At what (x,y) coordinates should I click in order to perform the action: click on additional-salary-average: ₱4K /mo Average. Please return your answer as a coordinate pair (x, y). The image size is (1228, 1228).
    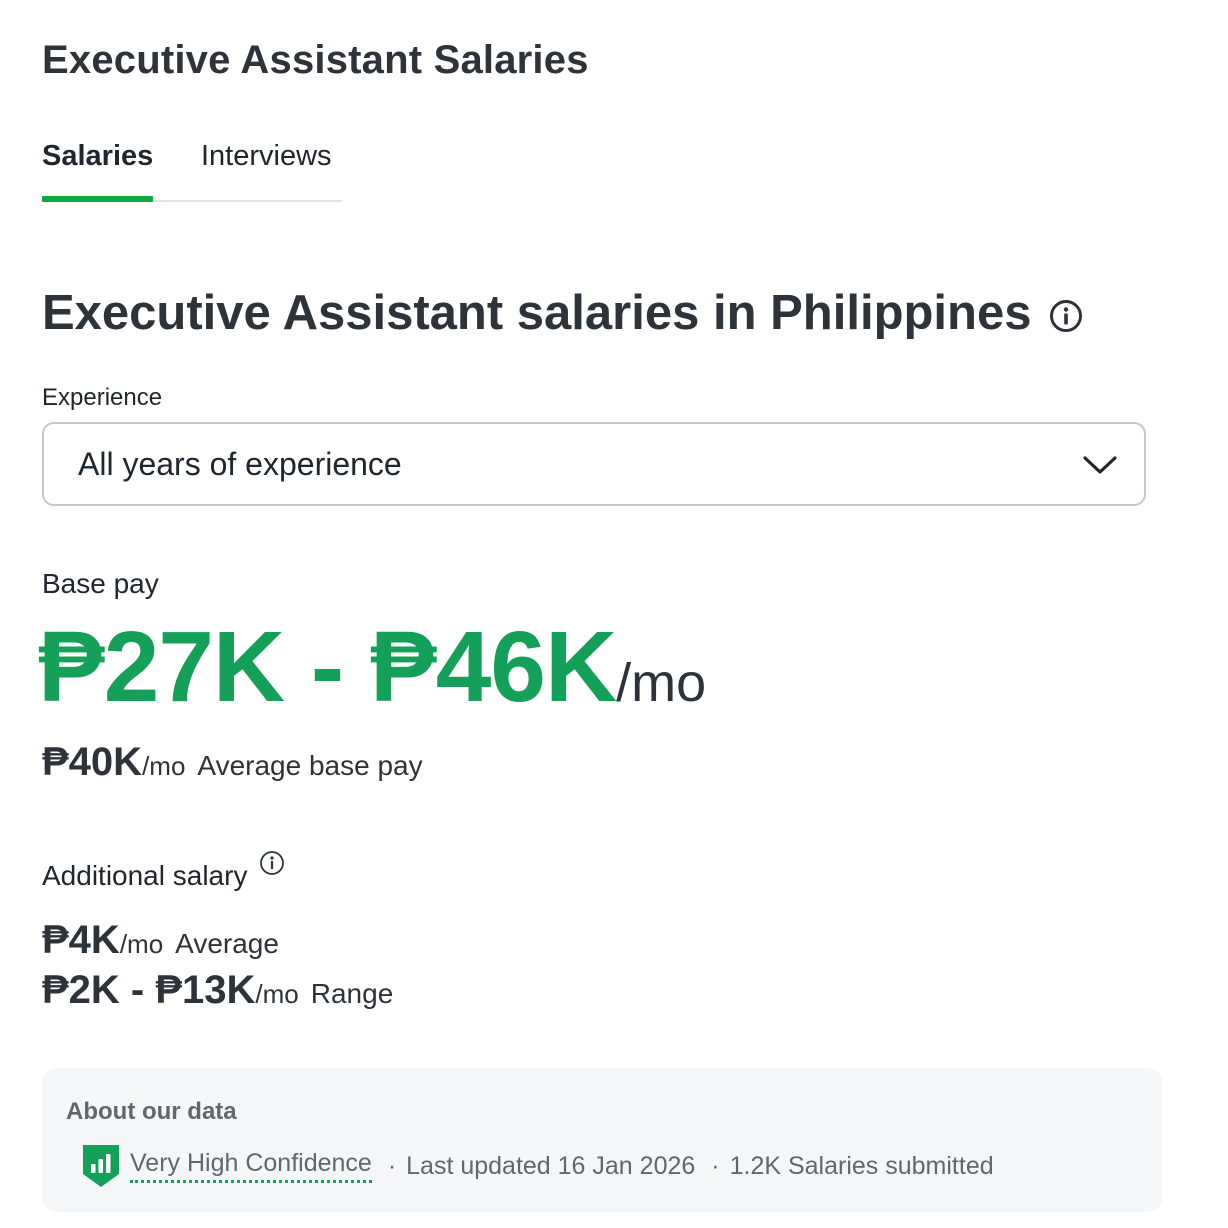
    Looking at the image, I should click on (160, 940).